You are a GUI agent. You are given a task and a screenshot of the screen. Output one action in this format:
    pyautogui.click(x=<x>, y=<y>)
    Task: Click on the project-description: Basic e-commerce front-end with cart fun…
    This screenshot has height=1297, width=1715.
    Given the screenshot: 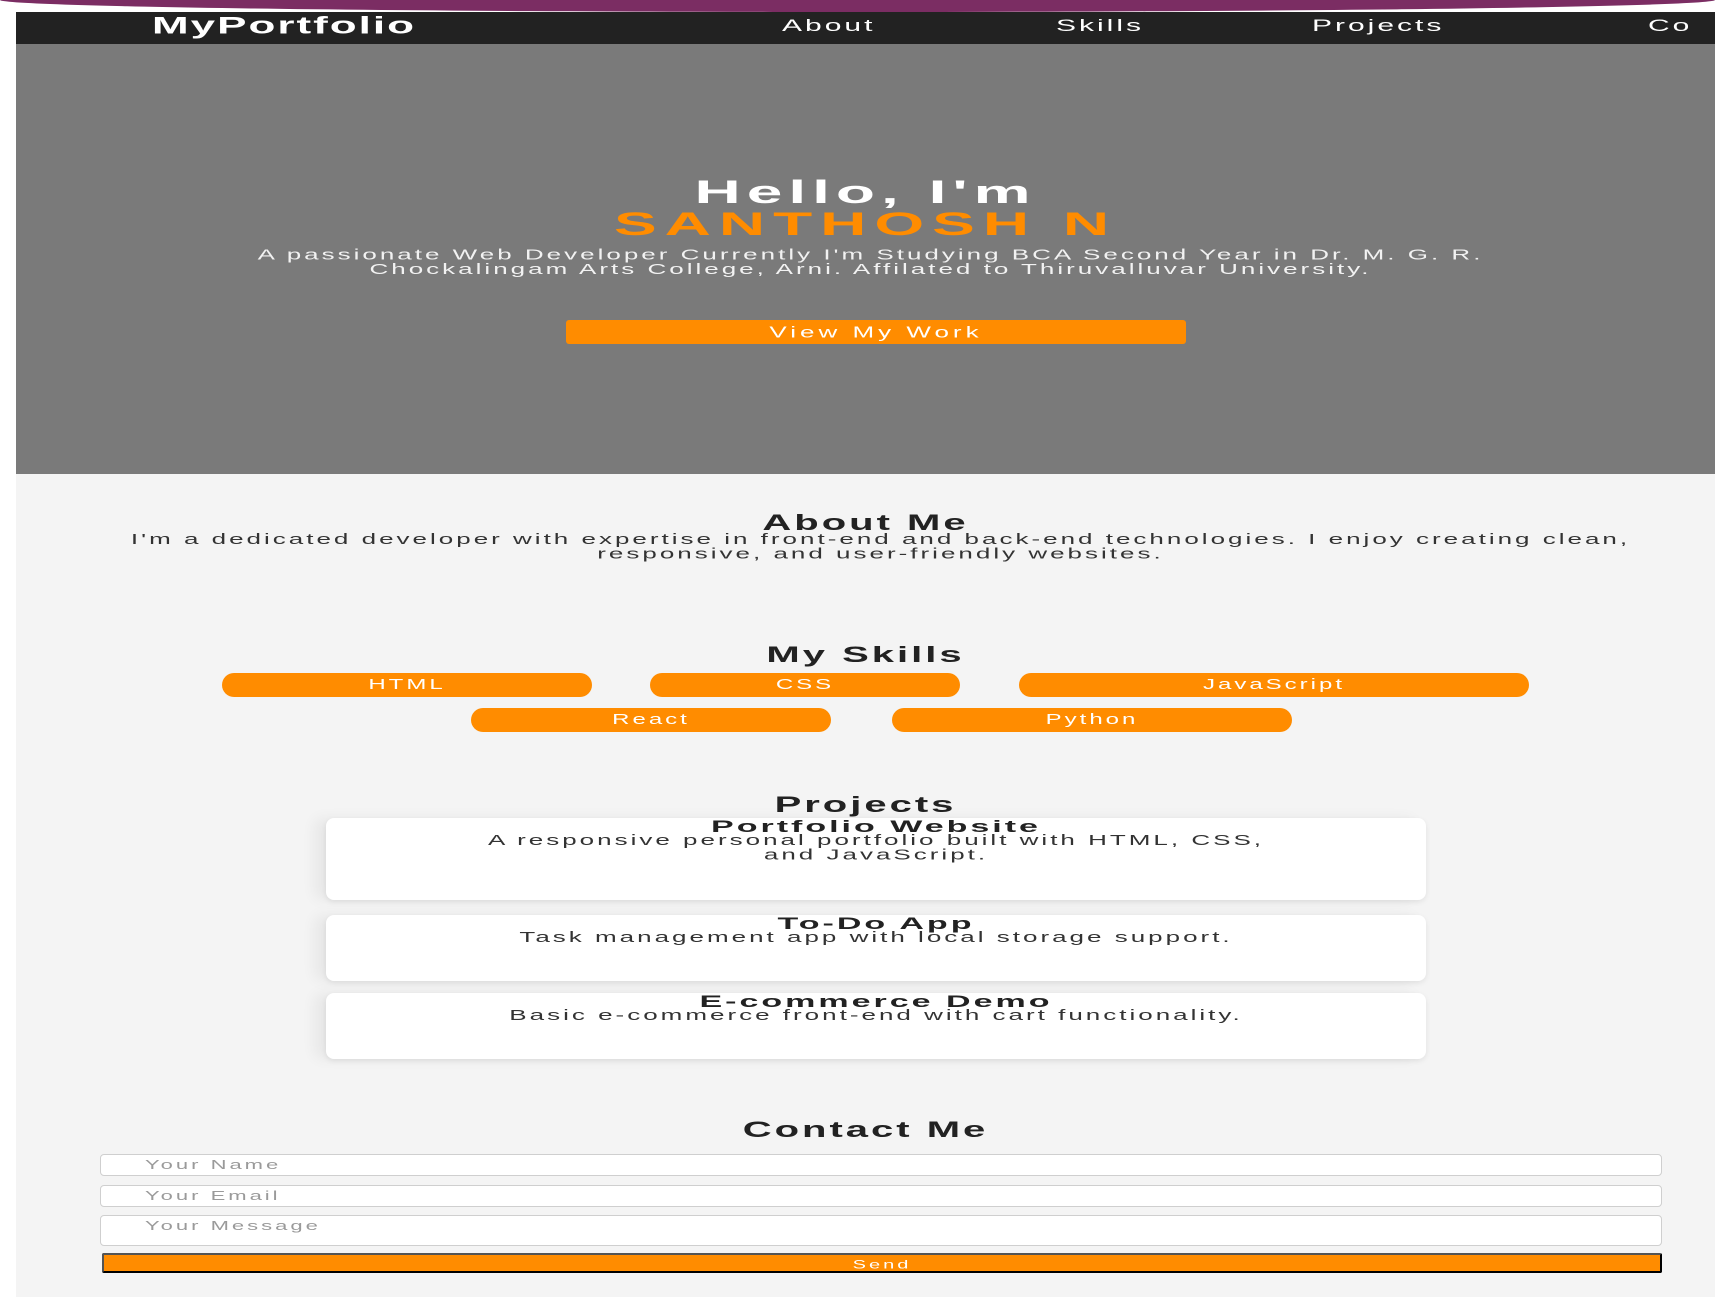 What is the action you would take?
    pyautogui.click(x=876, y=1015)
    